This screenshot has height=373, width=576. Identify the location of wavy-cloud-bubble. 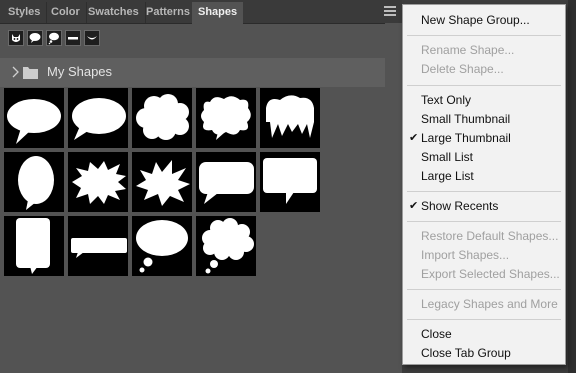
(226, 118).